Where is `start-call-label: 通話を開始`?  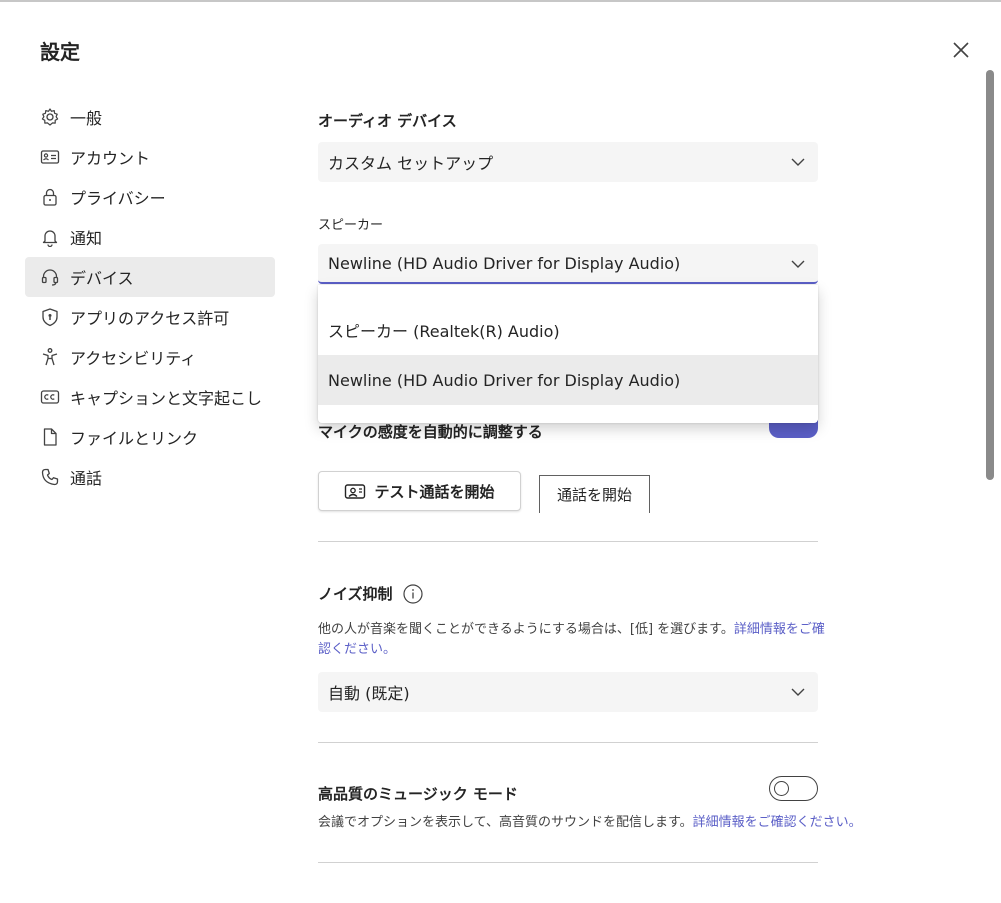
start-call-label: 通話を開始 is located at coordinates (594, 495).